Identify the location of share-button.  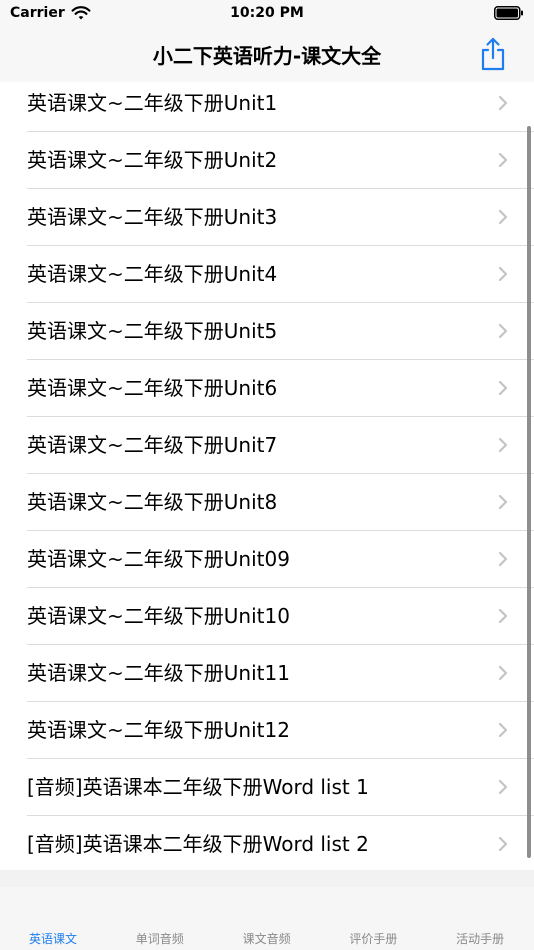
(493, 54).